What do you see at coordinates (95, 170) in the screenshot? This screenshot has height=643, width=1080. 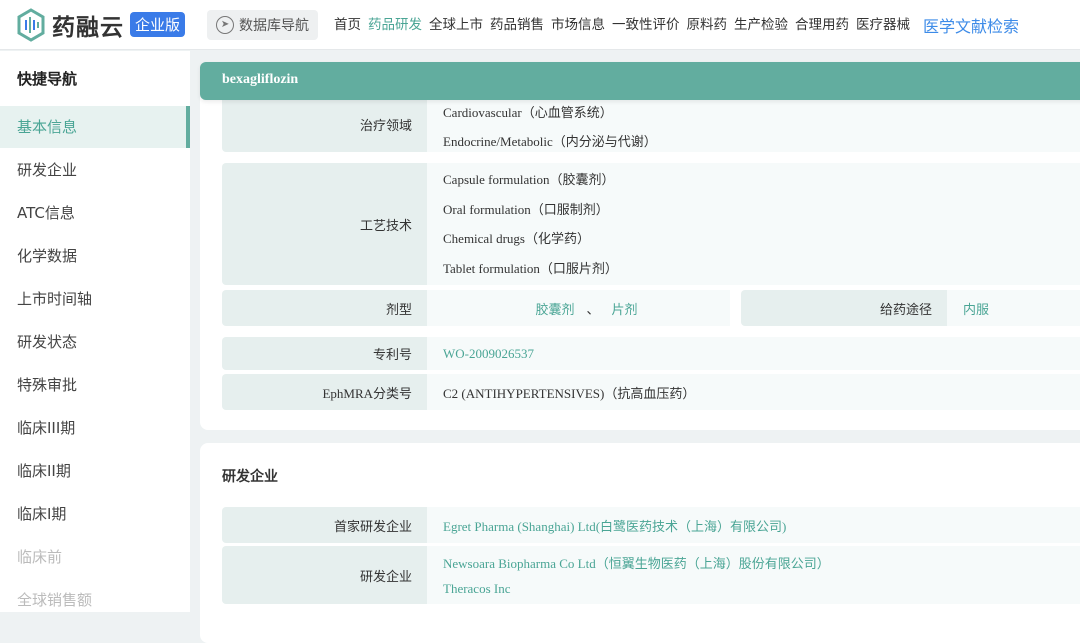 I see `sidebar-item-companies: 研发企业` at bounding box center [95, 170].